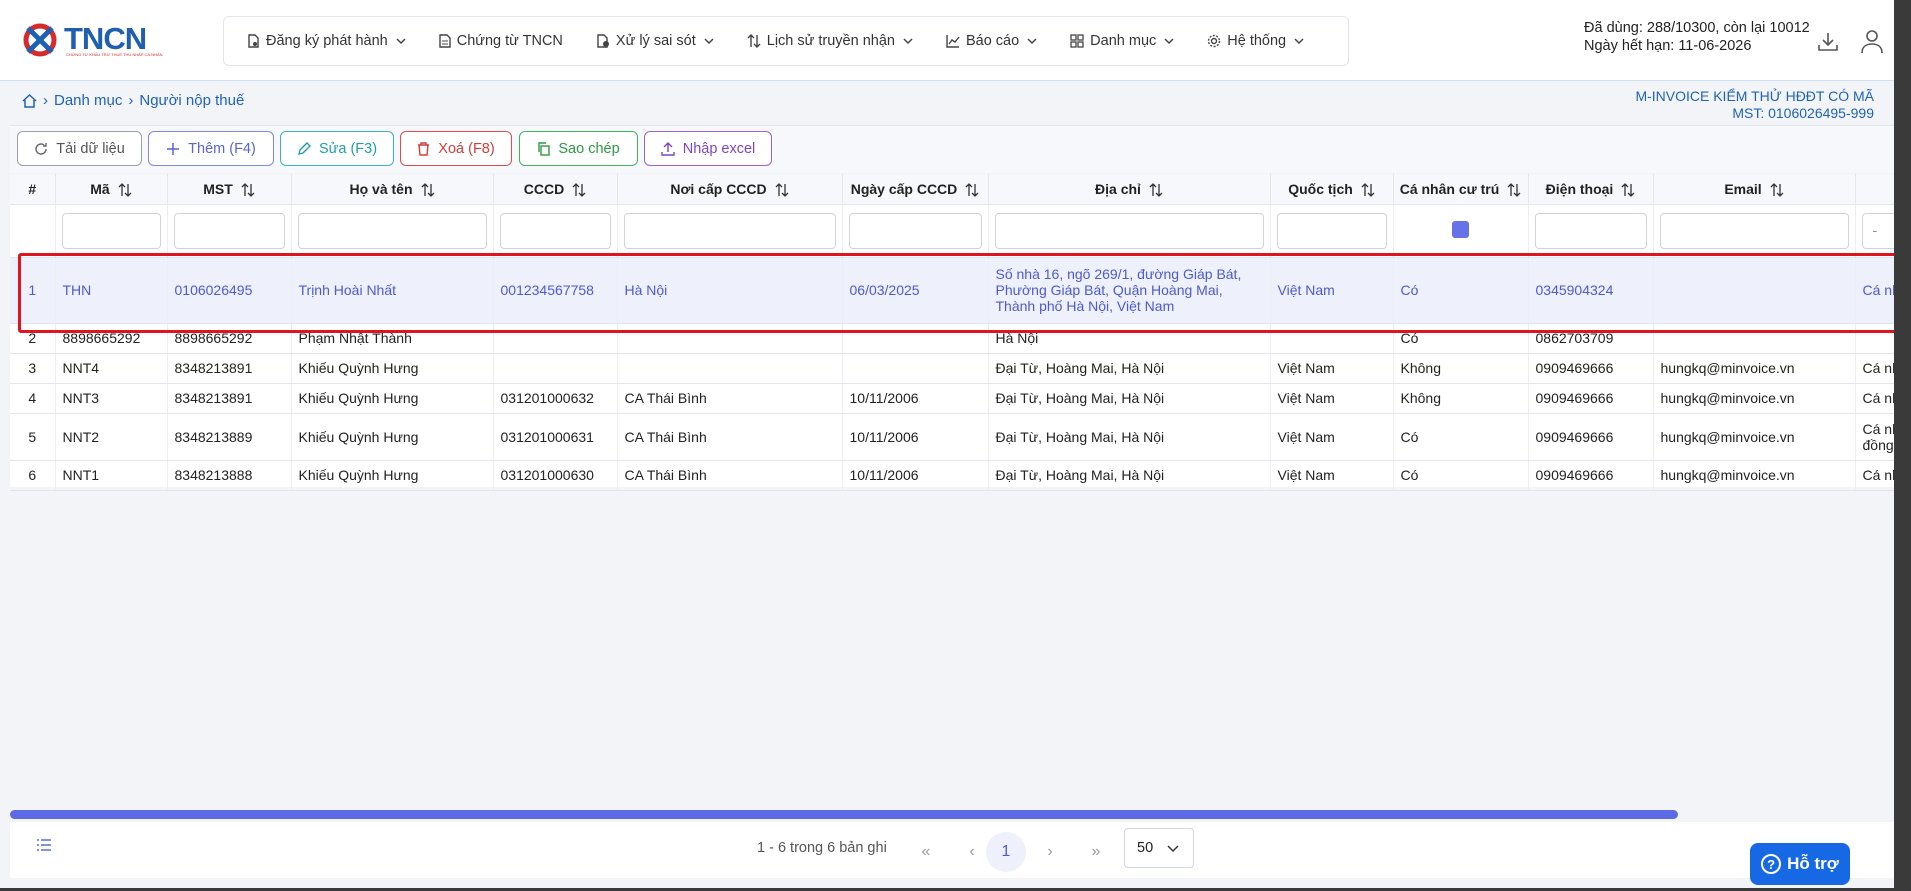 The width and height of the screenshot is (1911, 891). What do you see at coordinates (915, 189) in the screenshot?
I see `col-header-cccd-date: Ngày cấp CCCD` at bounding box center [915, 189].